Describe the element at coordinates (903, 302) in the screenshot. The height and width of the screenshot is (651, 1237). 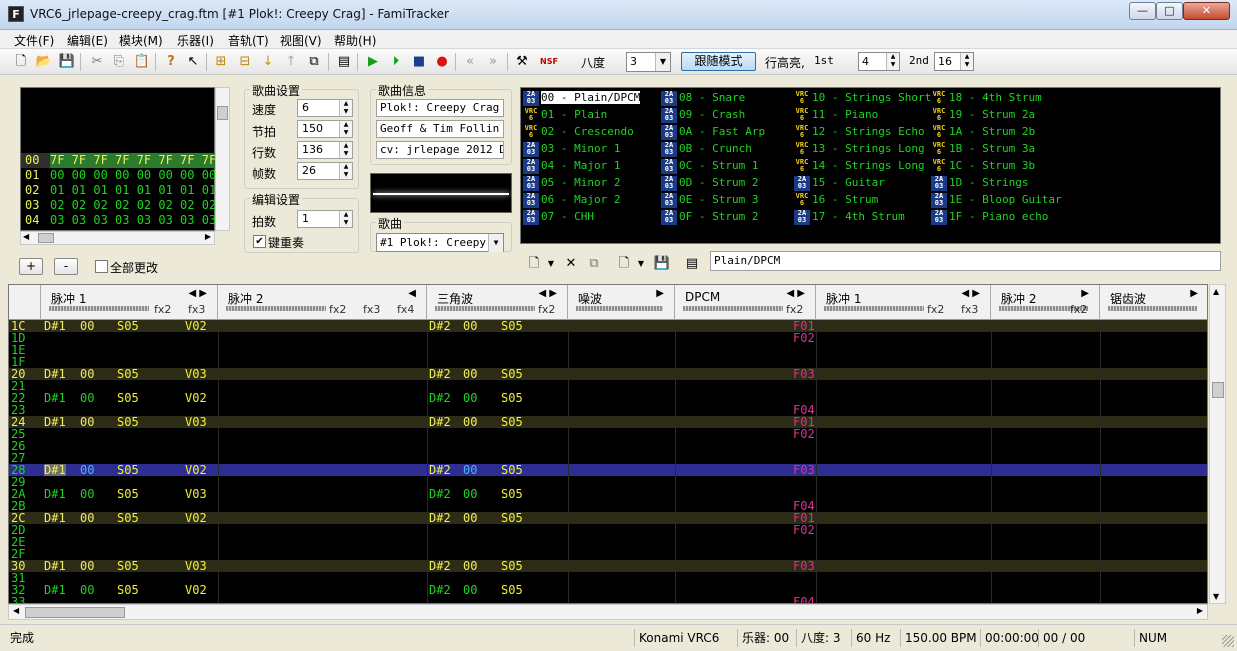
I see `channel-header-6: 脉冲 1 ◀ ▶ fx2 fx3` at that location.